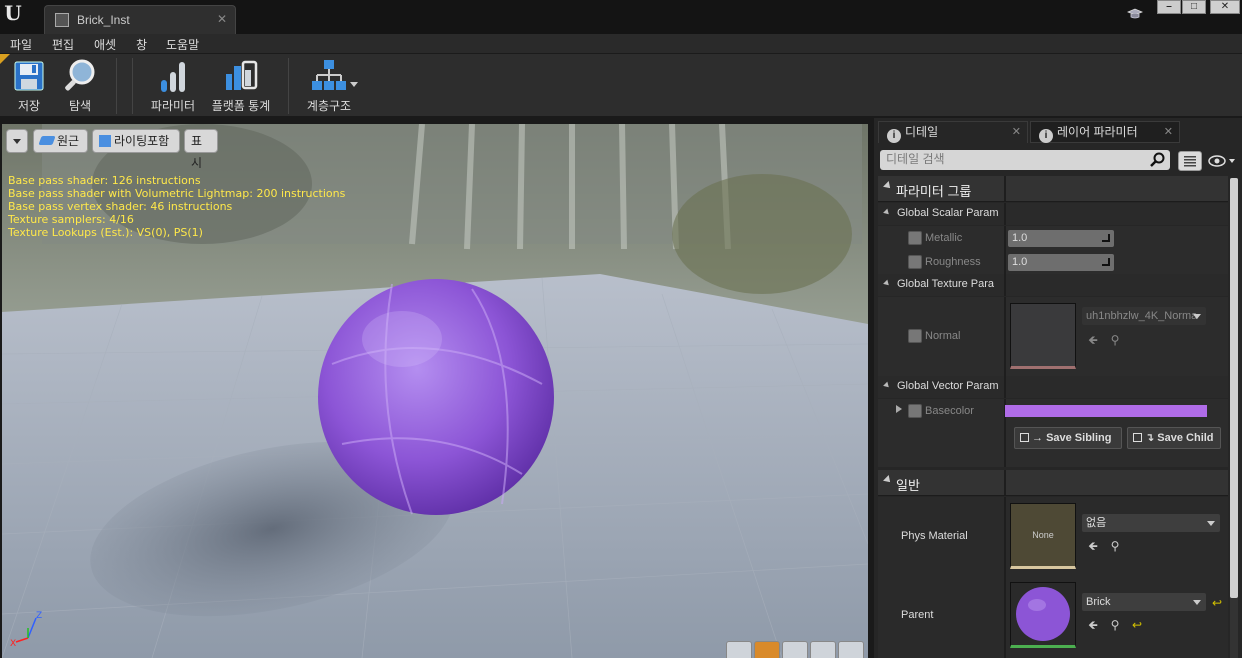 The image size is (1242, 658). I want to click on save-label: 저장, so click(29, 106).